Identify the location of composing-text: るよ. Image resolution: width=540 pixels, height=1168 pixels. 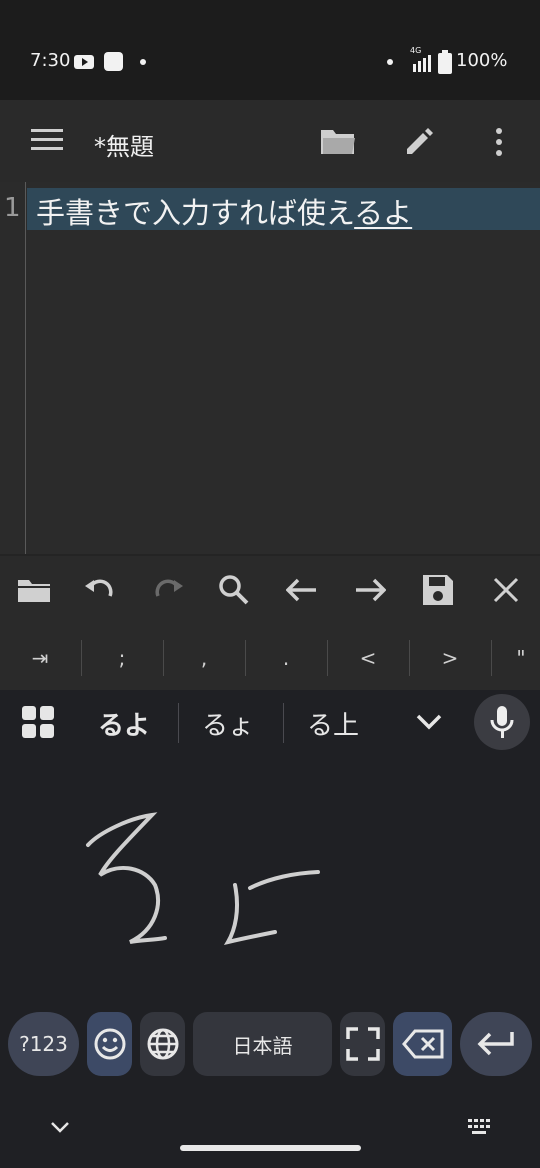
(383, 213).